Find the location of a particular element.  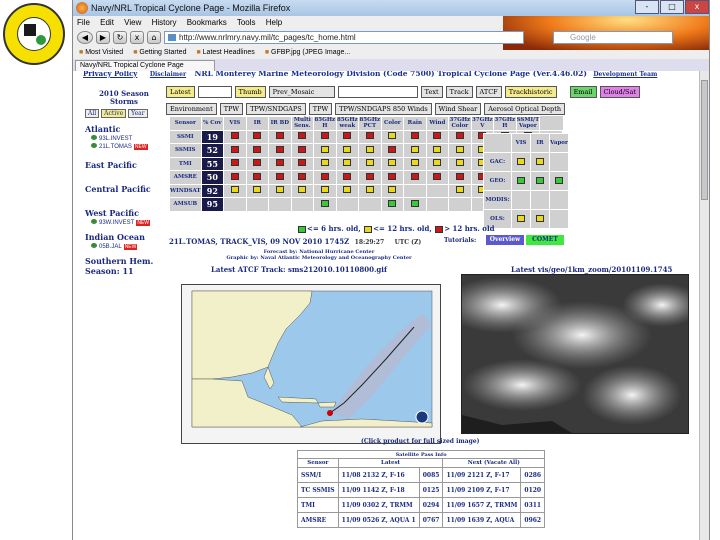

text-button: Text is located at coordinates (431, 92).